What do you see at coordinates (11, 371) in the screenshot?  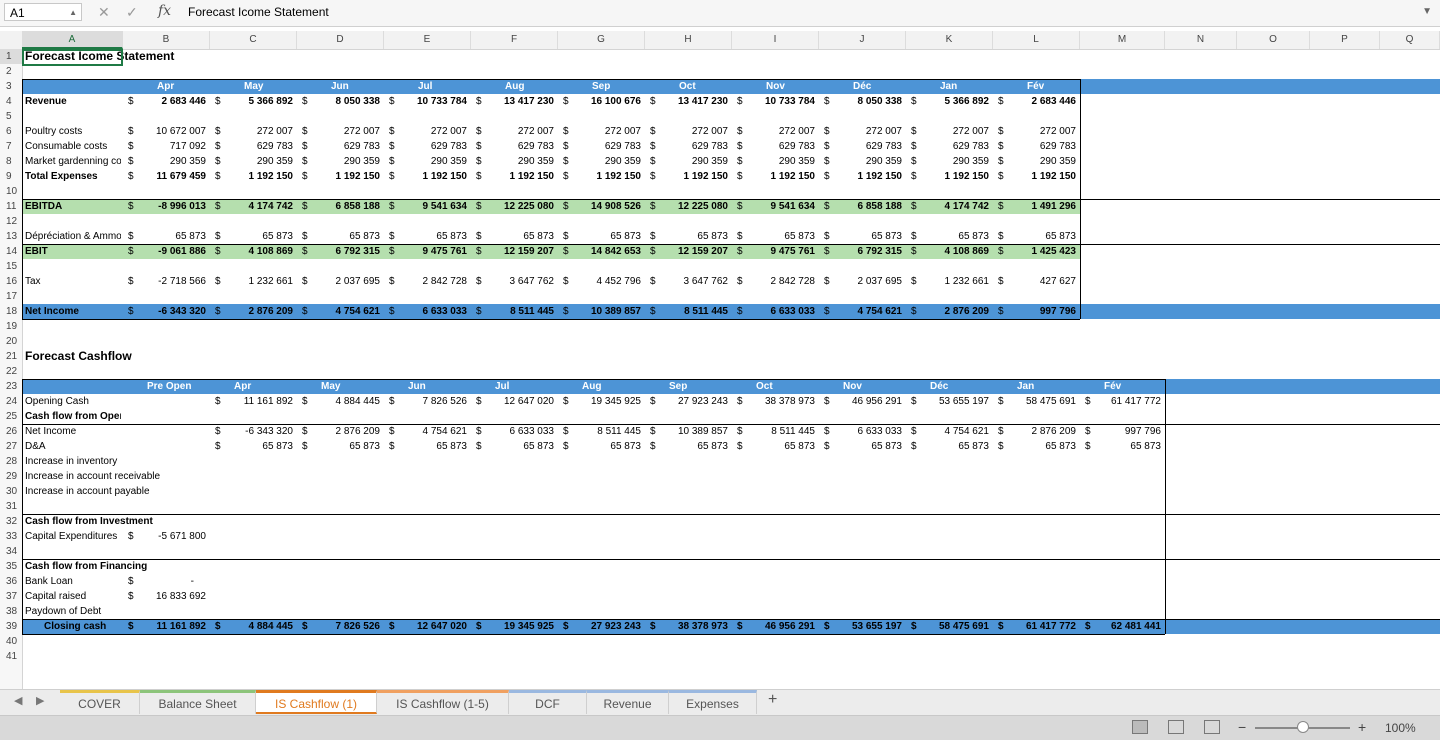 I see `row-header: 22` at bounding box center [11, 371].